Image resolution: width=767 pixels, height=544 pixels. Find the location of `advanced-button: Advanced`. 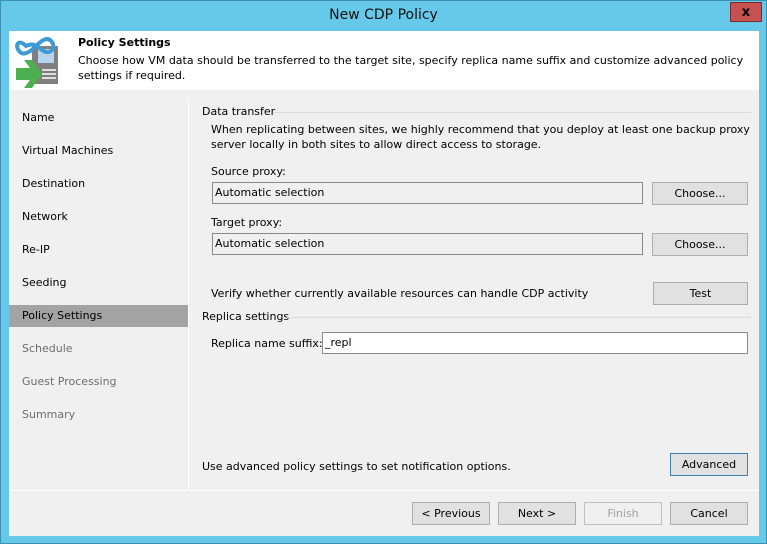

advanced-button: Advanced is located at coordinates (709, 464).